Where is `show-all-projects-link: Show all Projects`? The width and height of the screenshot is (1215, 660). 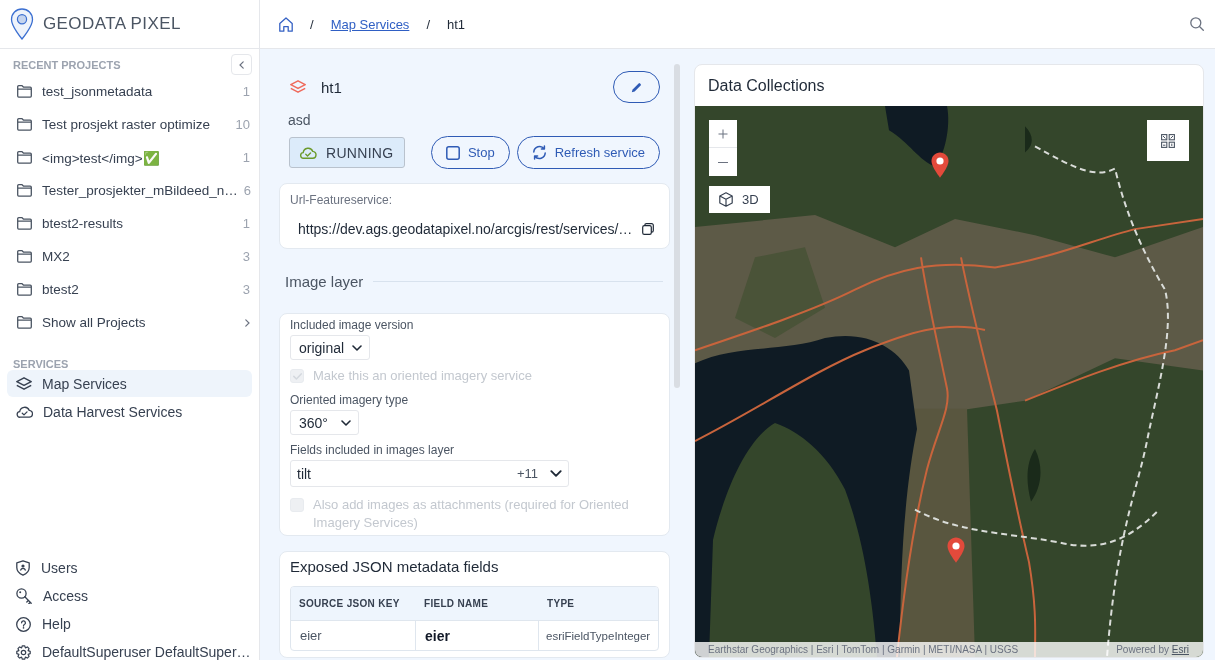
show-all-projects-link: Show all Projects is located at coordinates (138, 322).